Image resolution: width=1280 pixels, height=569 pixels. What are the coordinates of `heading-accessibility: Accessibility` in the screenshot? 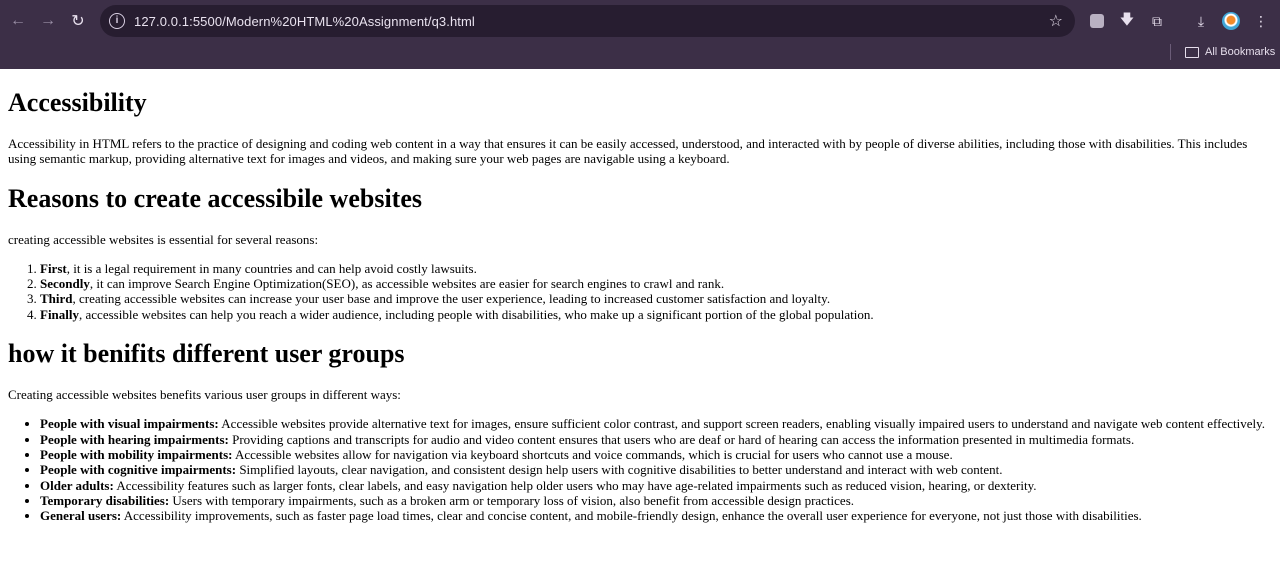 It's located at (77, 102).